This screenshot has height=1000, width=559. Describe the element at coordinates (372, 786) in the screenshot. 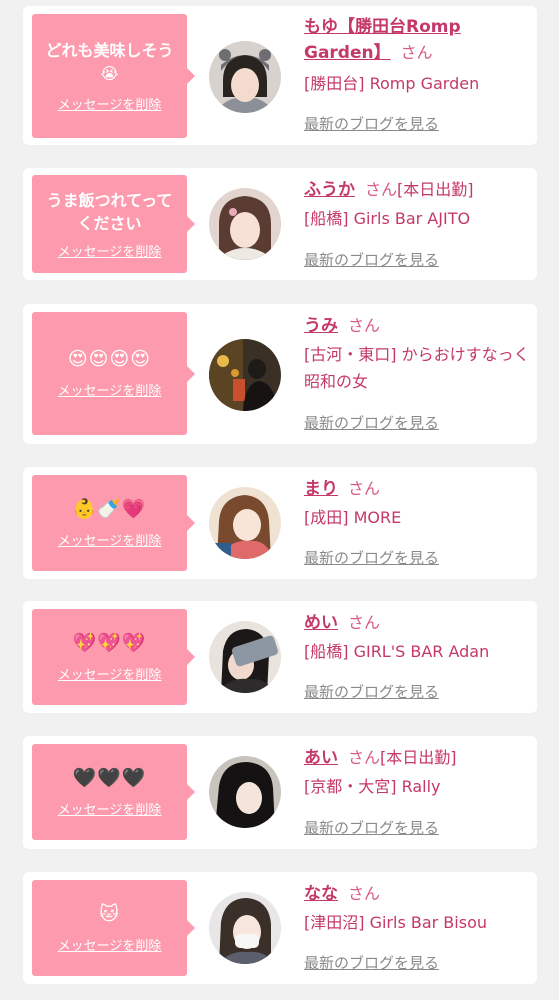

I see `shop-label: [京都・大宮] Rally` at that location.